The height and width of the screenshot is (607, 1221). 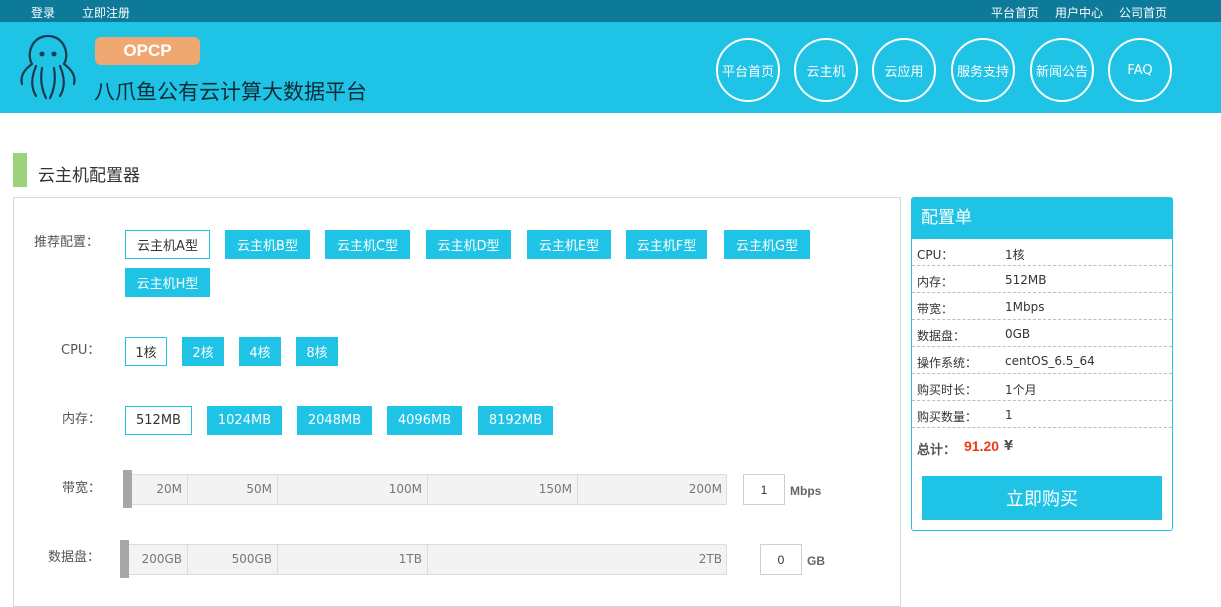 I want to click on order-row-value: 1个月, so click(x=1021, y=390).